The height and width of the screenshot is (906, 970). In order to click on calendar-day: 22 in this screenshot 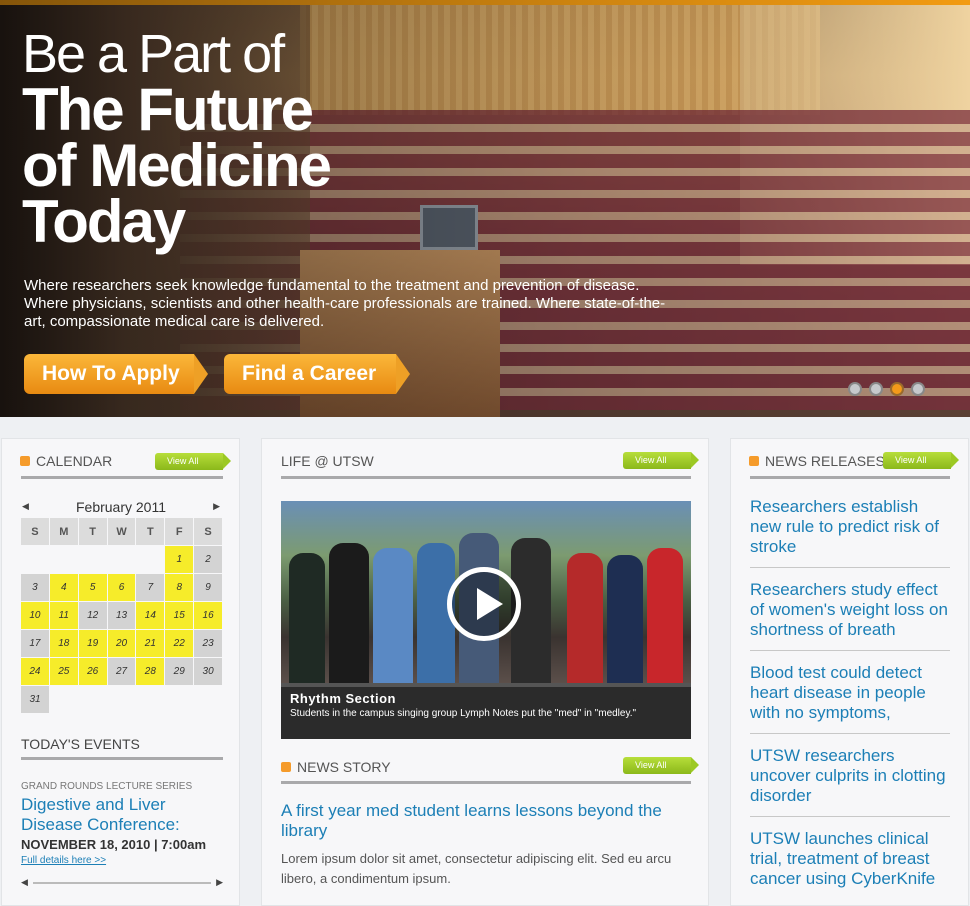, I will do `click(179, 643)`.